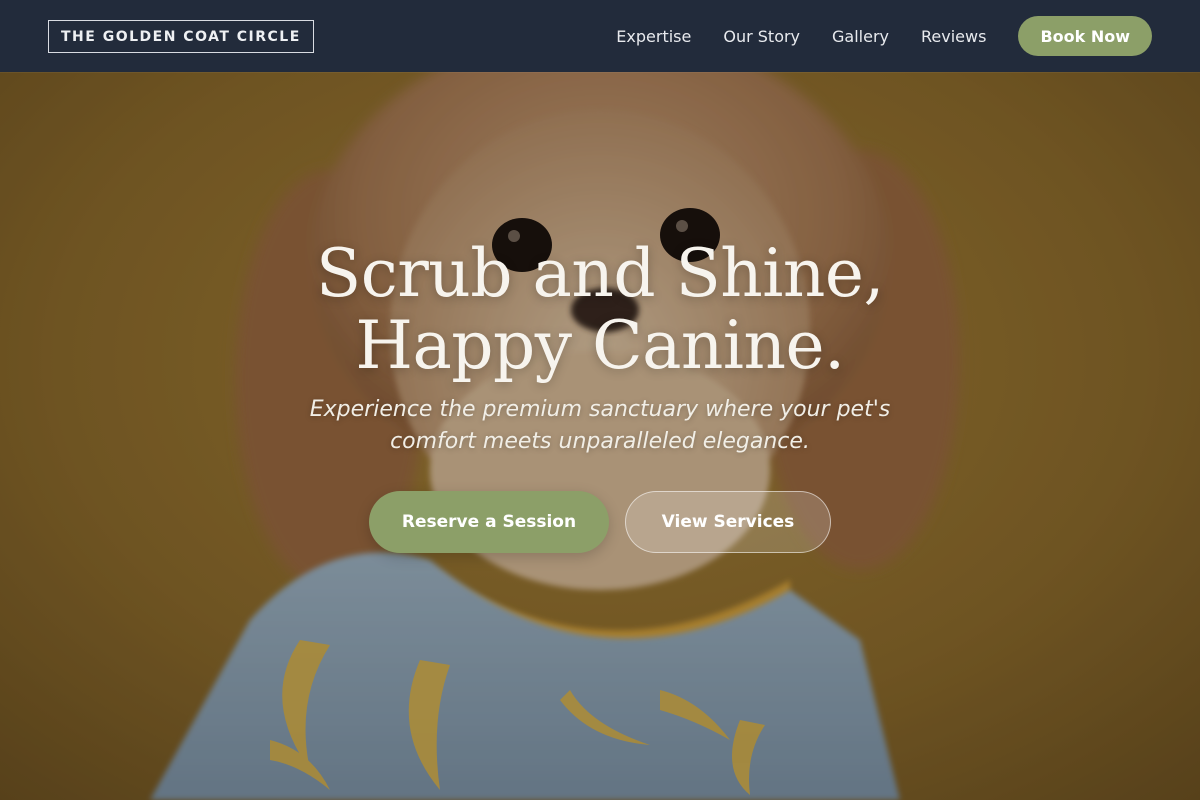 This screenshot has width=1200, height=800. I want to click on hero-title-line-2: Happy Canine., so click(600, 345).